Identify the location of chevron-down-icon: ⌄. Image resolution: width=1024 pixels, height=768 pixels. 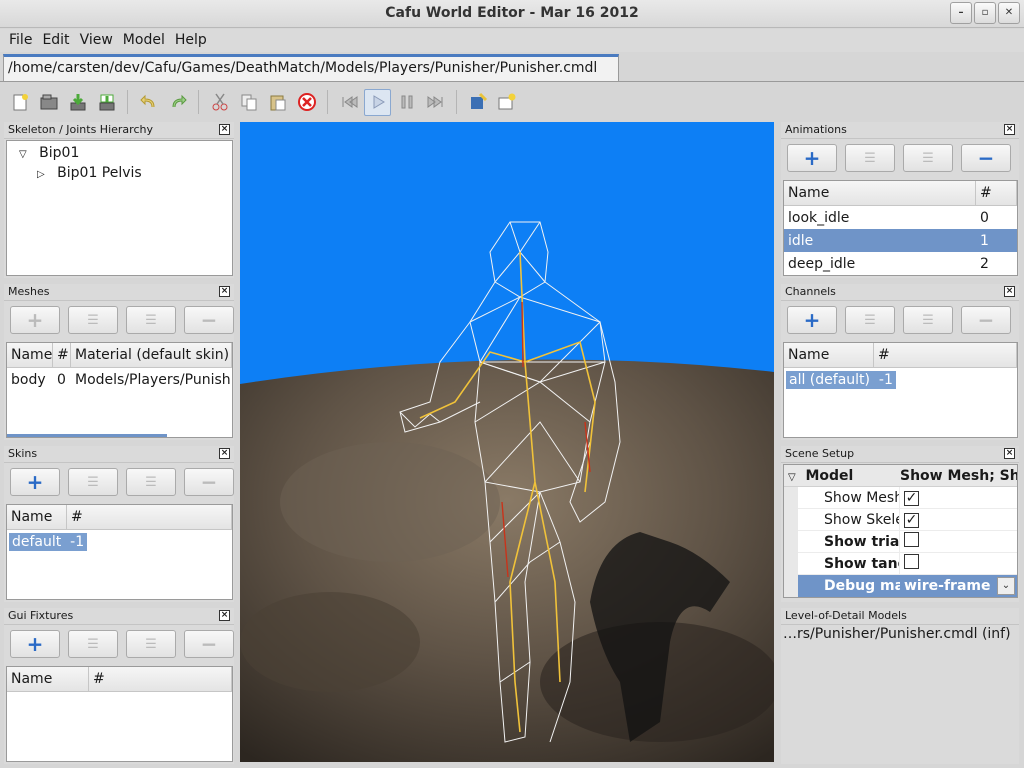
(1006, 586).